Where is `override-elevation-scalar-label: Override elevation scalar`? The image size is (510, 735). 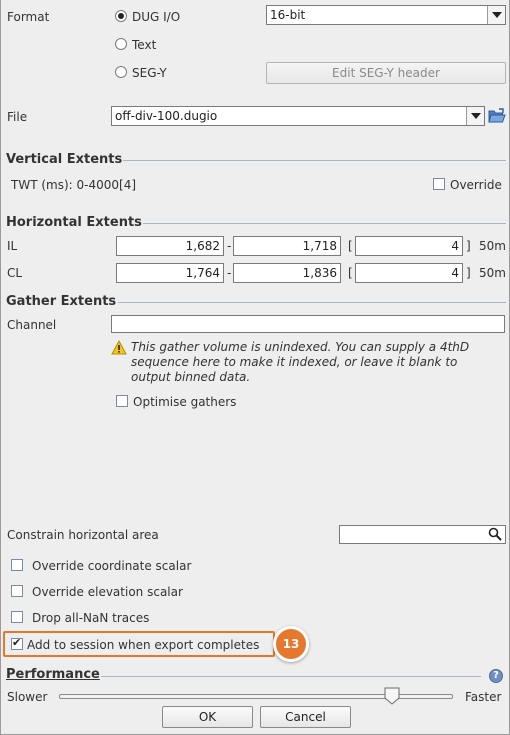 override-elevation-scalar-label: Override elevation scalar is located at coordinates (107, 592).